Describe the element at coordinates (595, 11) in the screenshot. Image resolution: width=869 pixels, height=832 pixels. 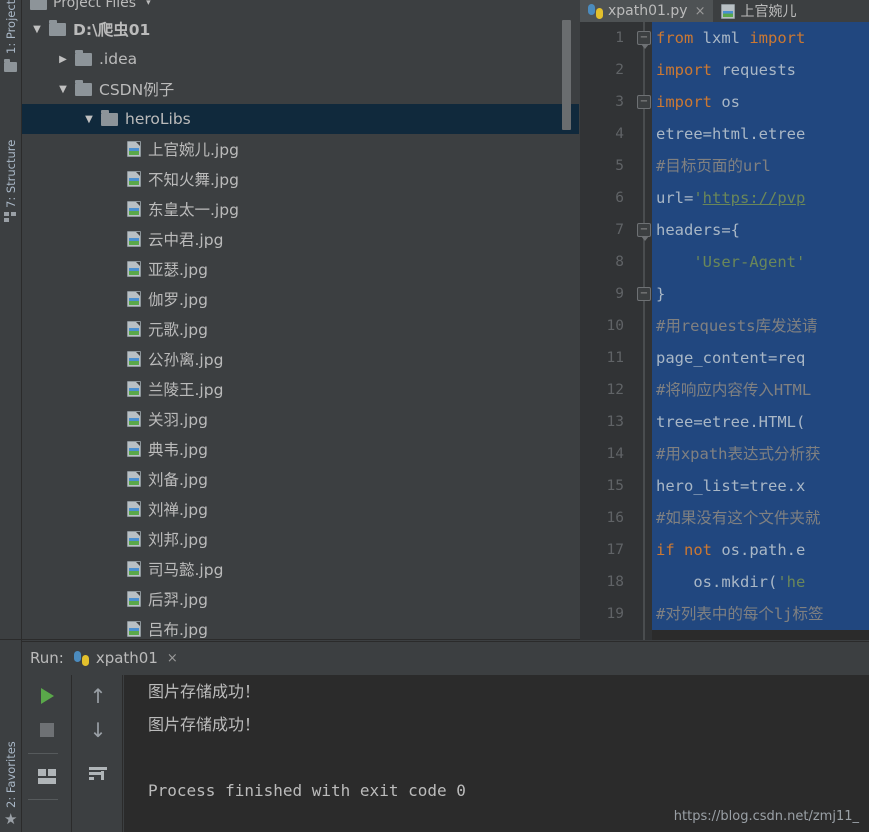
I see `python-file-icon` at that location.